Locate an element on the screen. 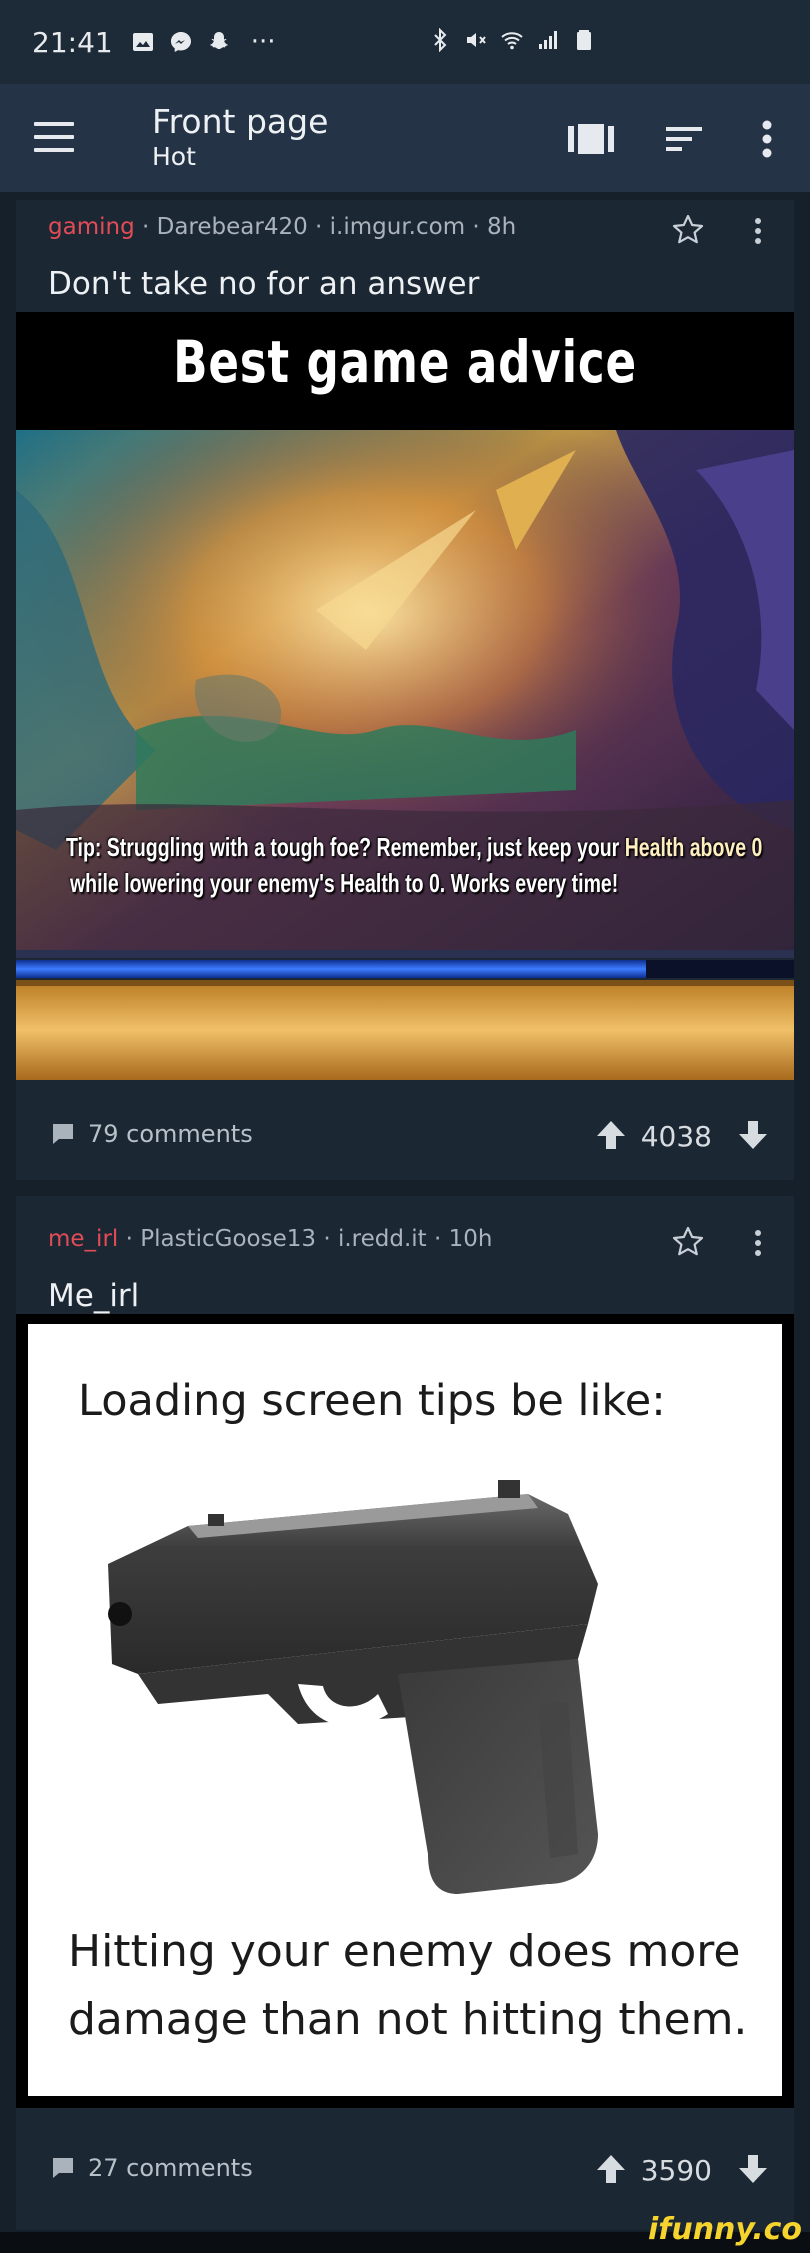 The width and height of the screenshot is (810, 2253). post-author: Darebear420 is located at coordinates (232, 227).